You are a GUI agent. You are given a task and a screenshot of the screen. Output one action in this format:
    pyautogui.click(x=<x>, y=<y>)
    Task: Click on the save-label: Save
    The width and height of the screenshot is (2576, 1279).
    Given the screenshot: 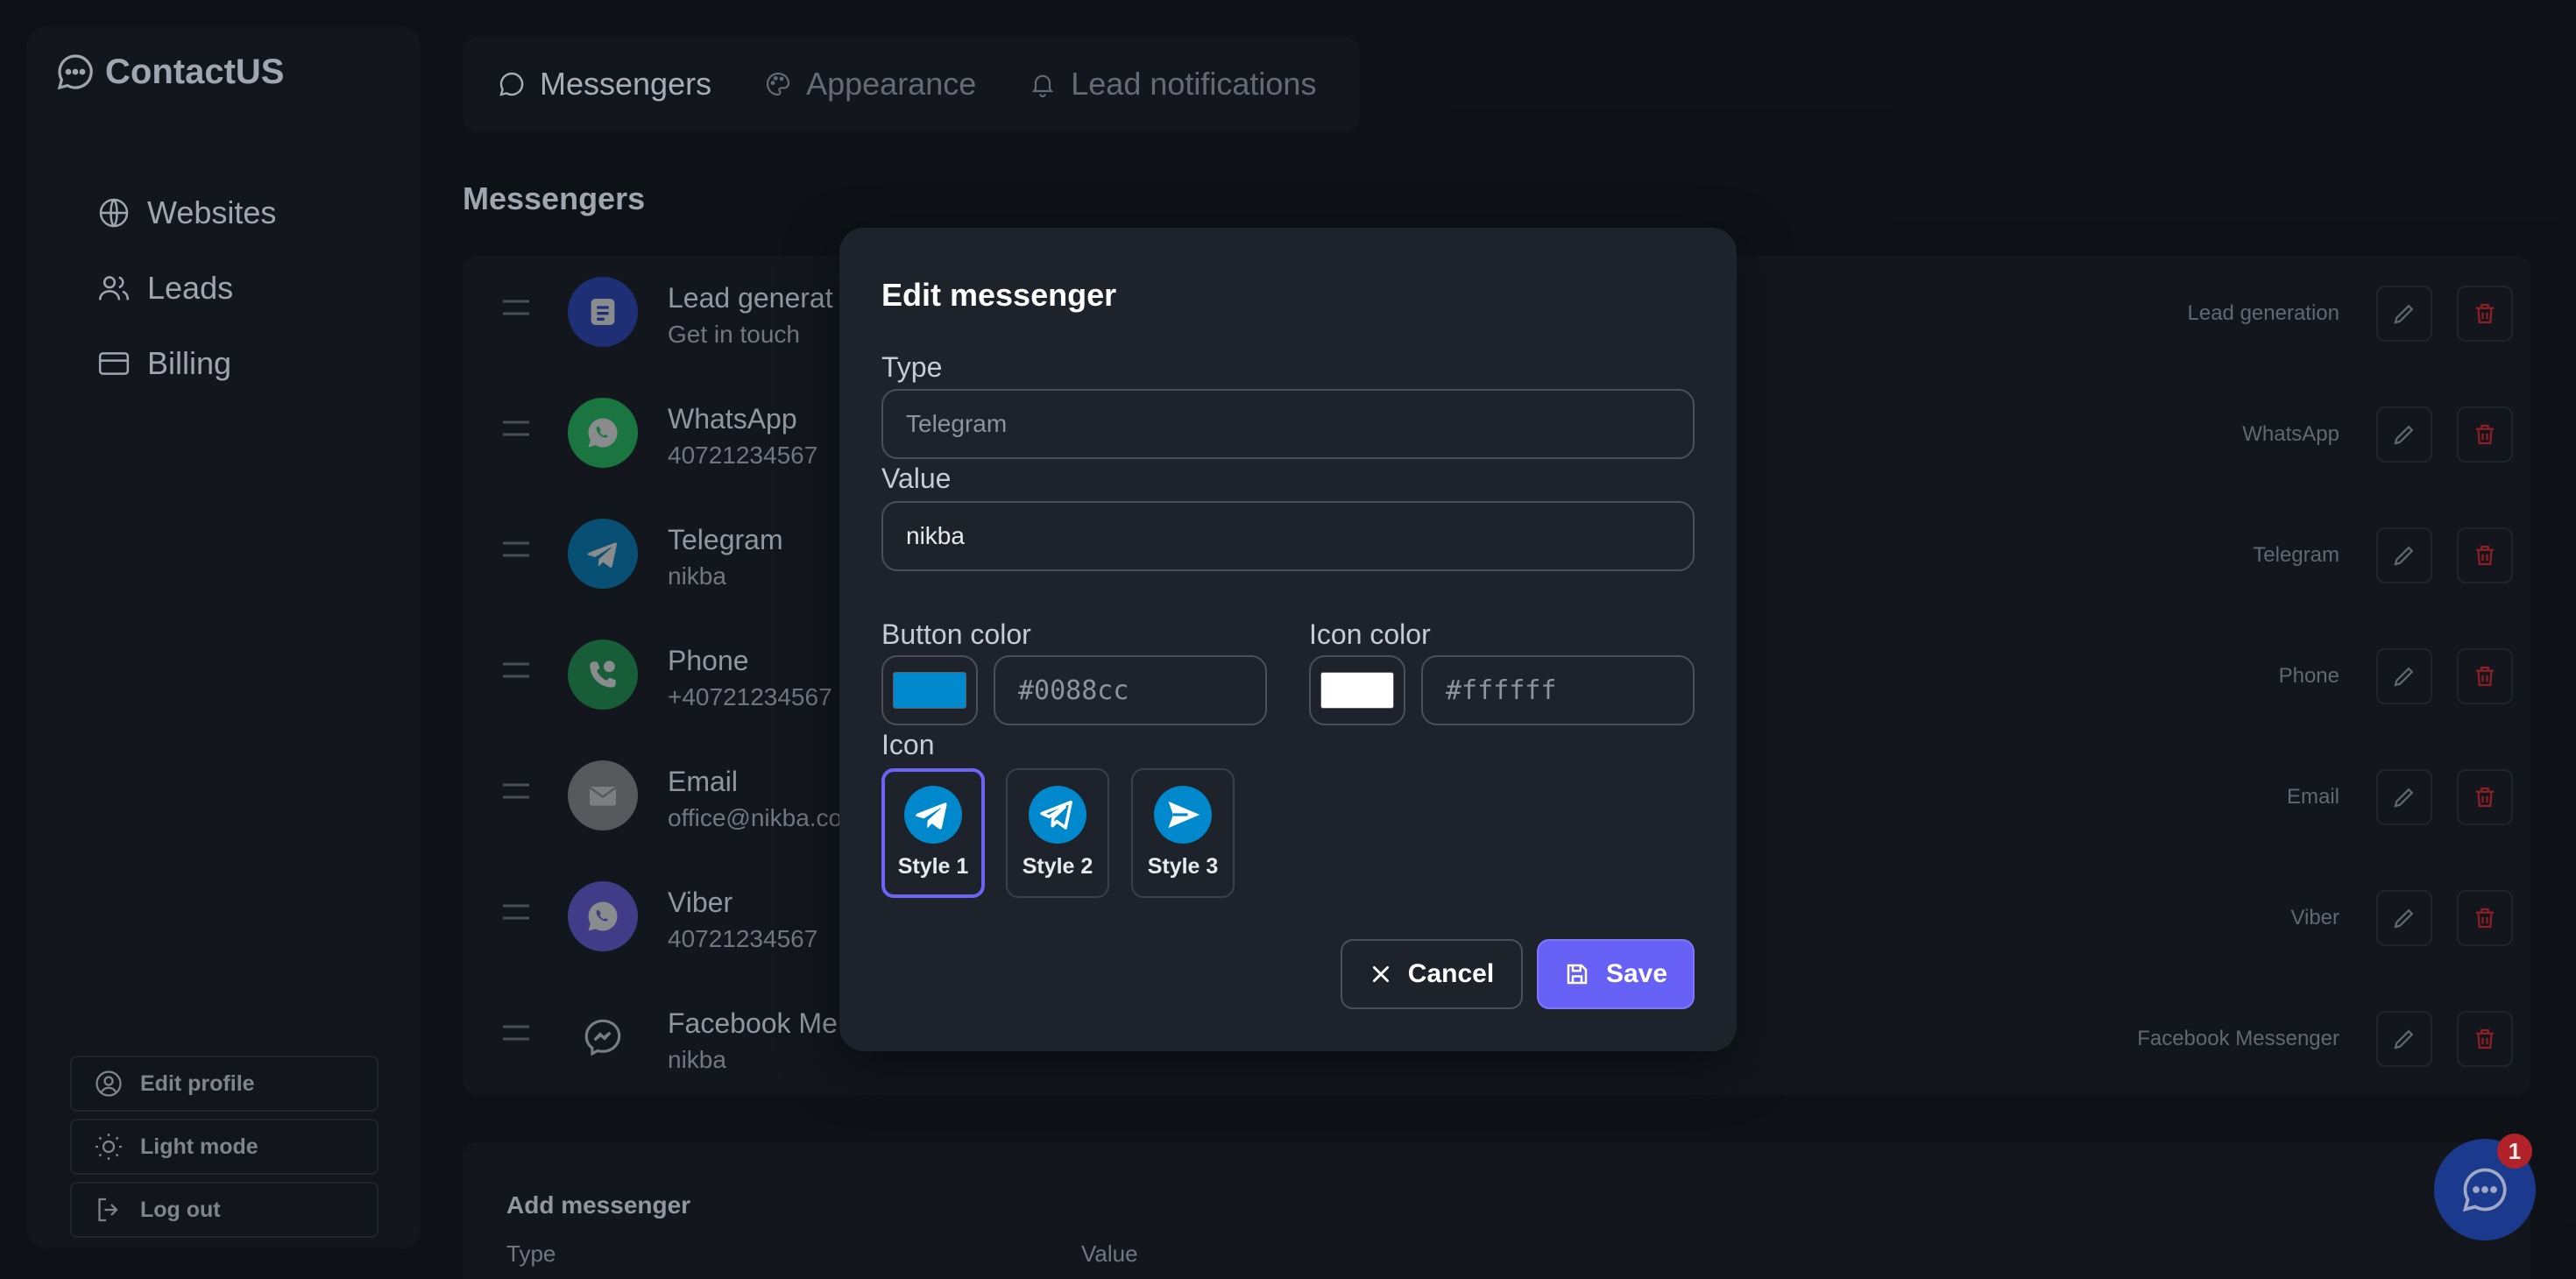 What is the action you would take?
    pyautogui.click(x=1636, y=974)
    